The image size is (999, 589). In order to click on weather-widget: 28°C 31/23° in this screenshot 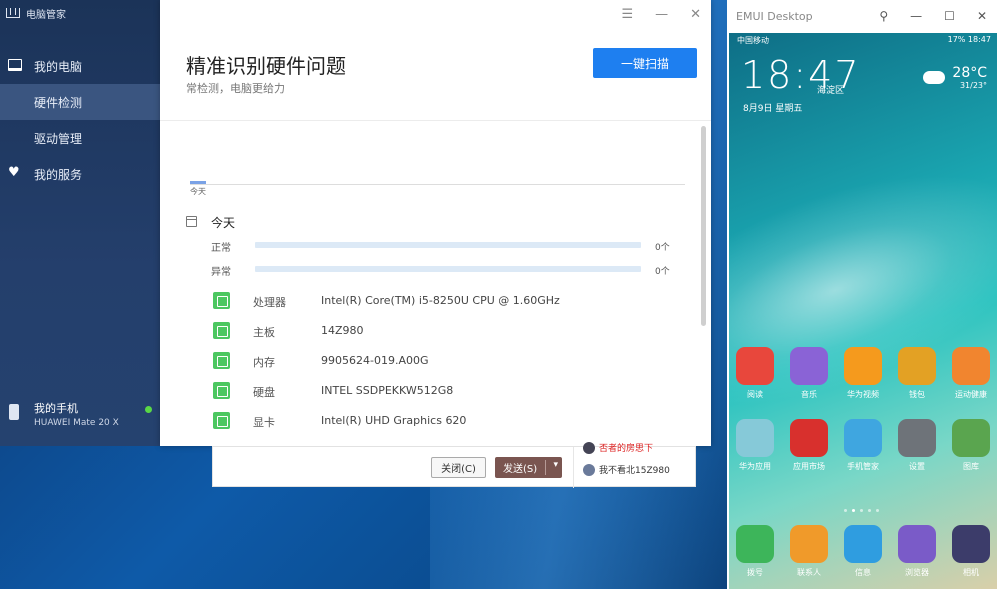, I will do `click(969, 77)`.